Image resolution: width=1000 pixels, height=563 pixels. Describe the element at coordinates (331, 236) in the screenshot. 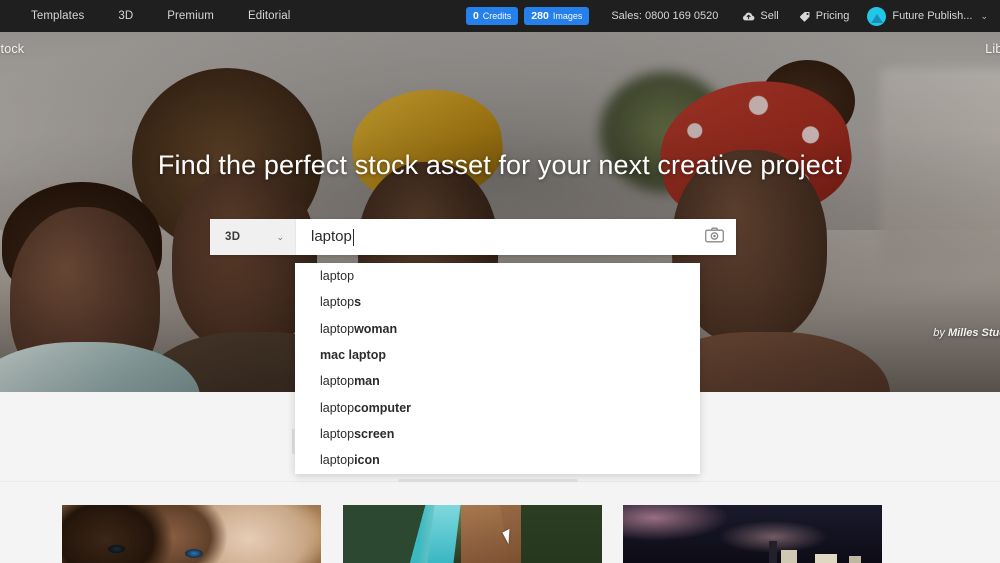

I see `search-input-value: laptop` at that location.